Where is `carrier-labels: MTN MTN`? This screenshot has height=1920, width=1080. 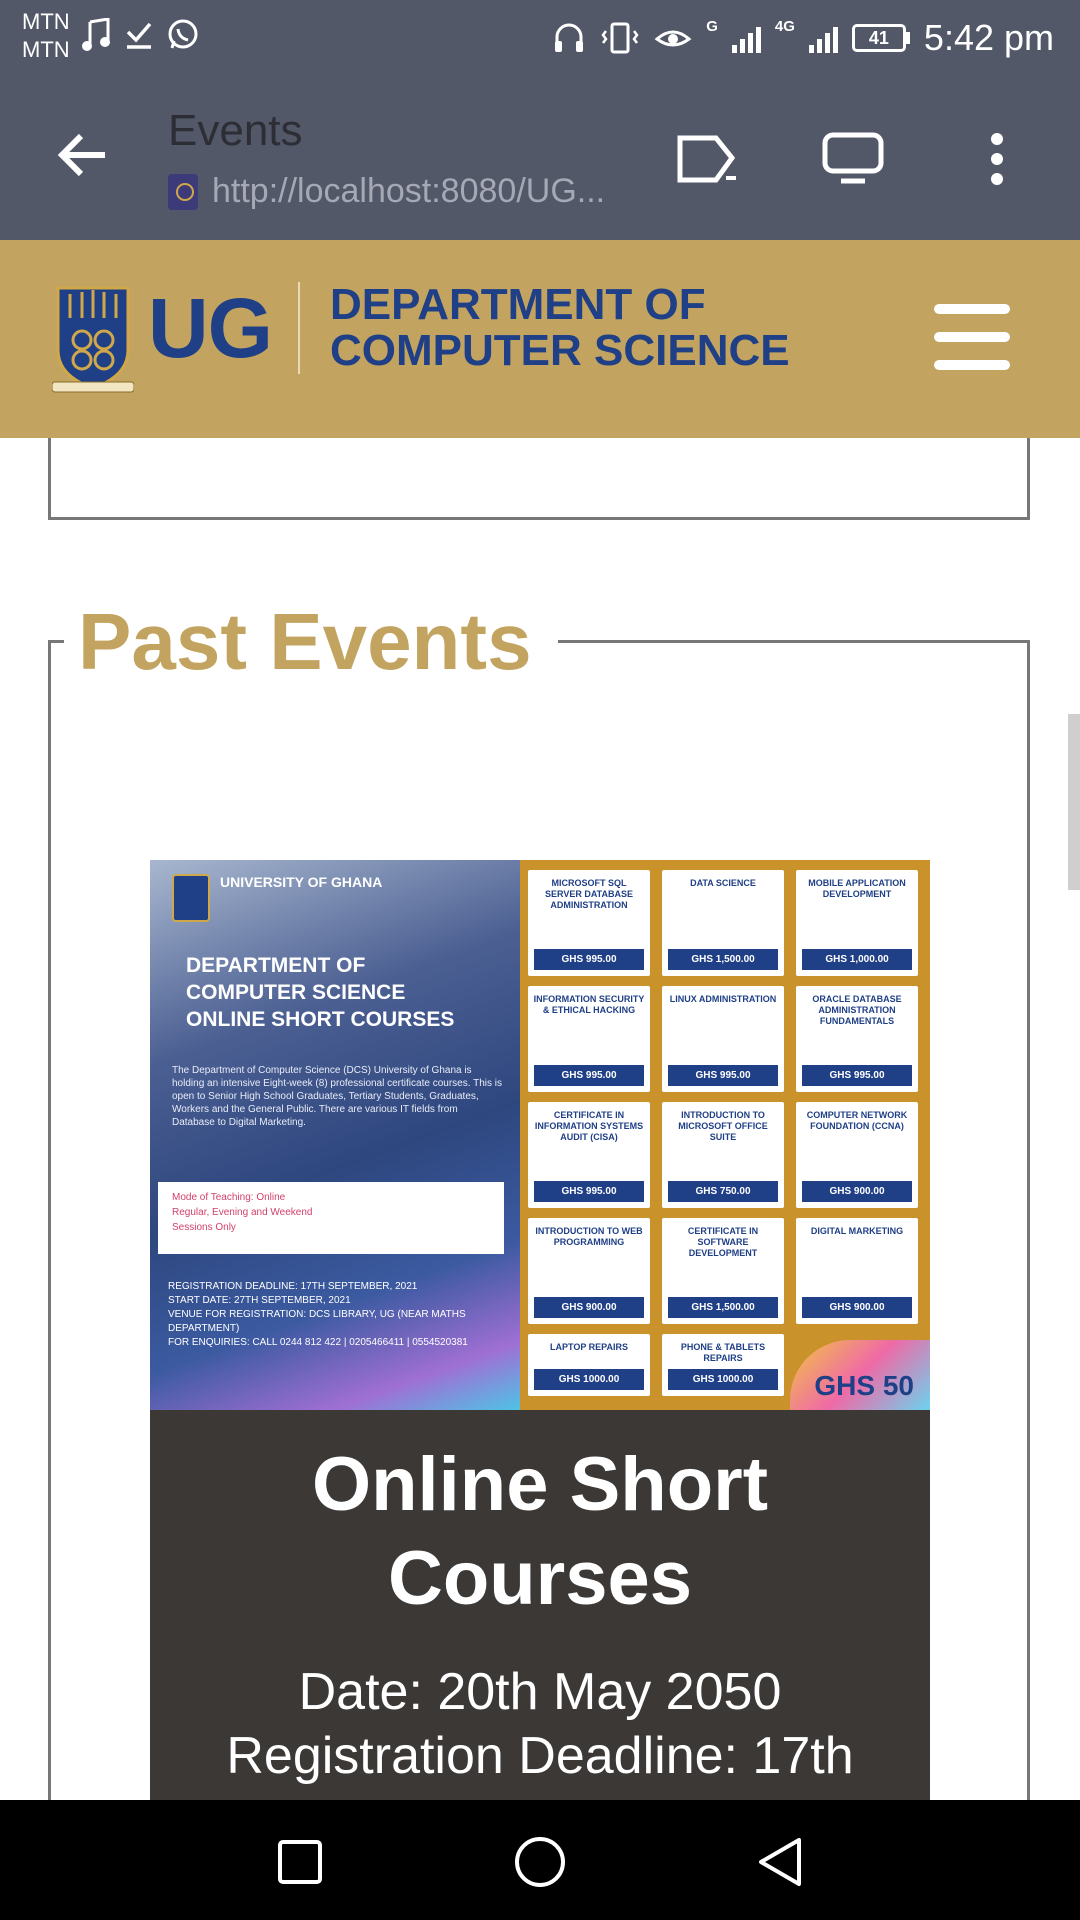
carrier-labels: MTN MTN is located at coordinates (46, 36).